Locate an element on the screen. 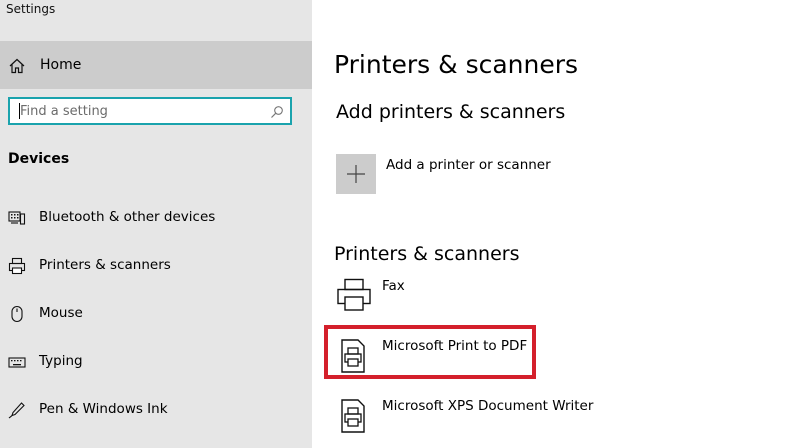 This screenshot has width=800, height=448. plus-icon is located at coordinates (356, 174).